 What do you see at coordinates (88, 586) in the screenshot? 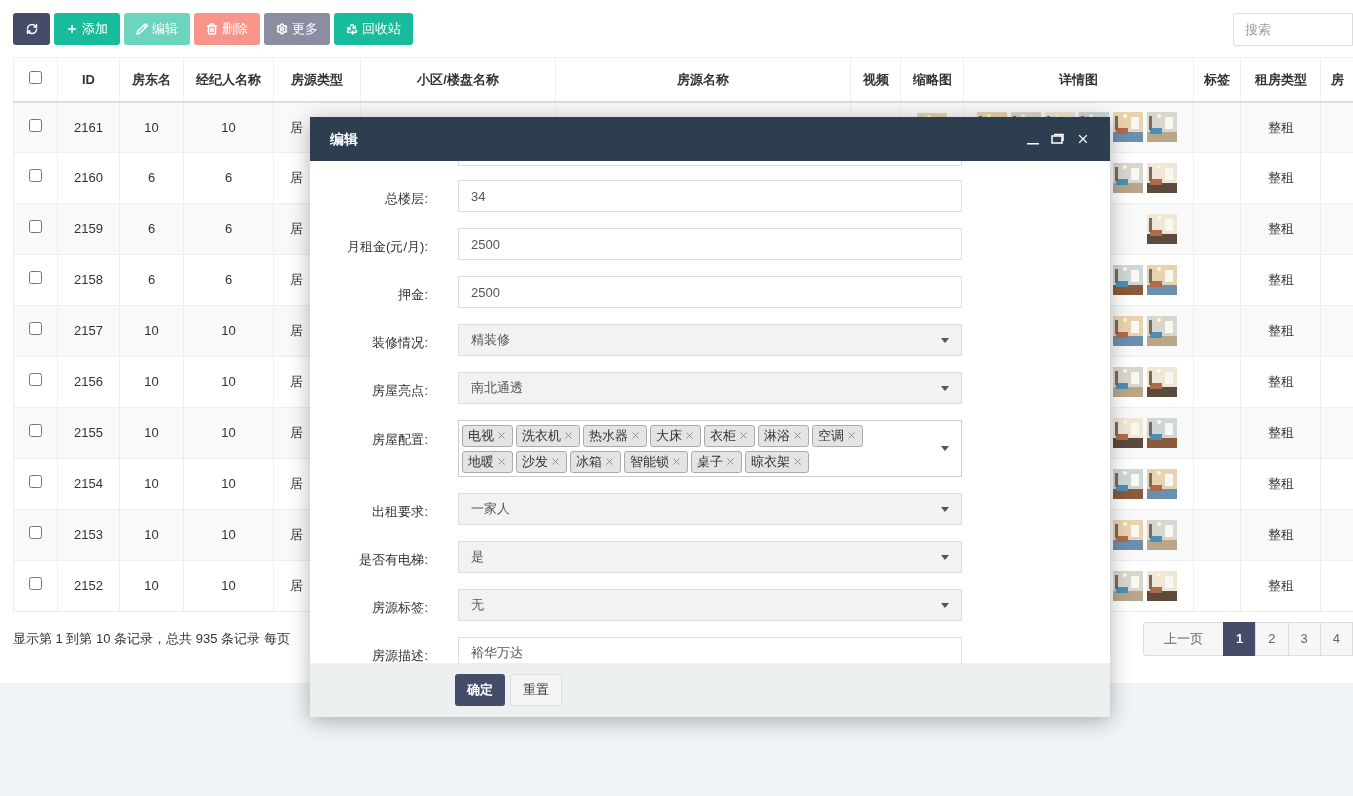
I see `table-cell: 2152` at bounding box center [88, 586].